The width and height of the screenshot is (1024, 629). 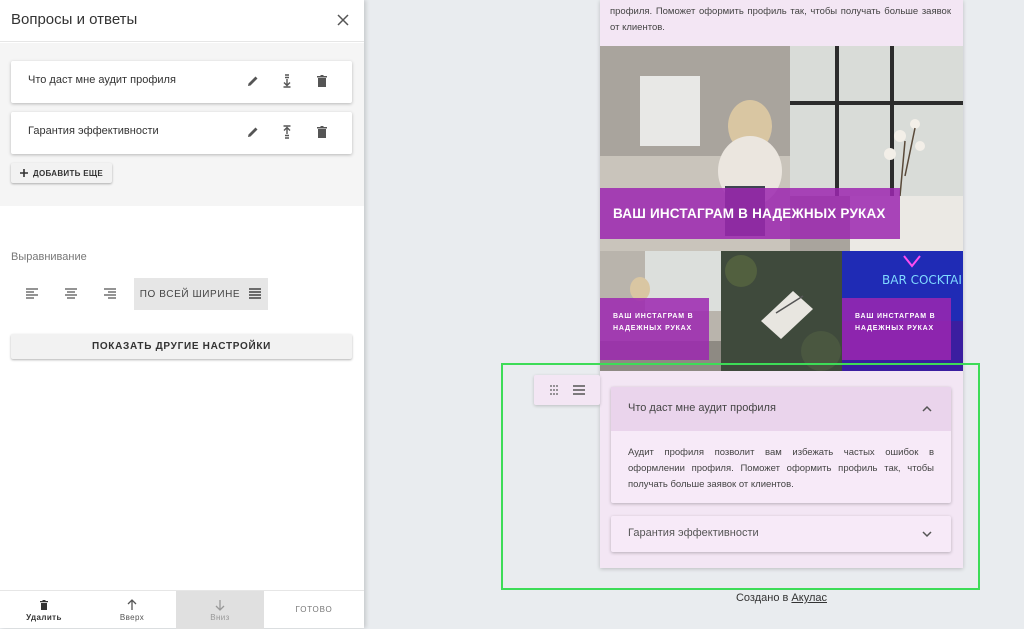 I want to click on move-up-button: Вверх, so click(x=132, y=610).